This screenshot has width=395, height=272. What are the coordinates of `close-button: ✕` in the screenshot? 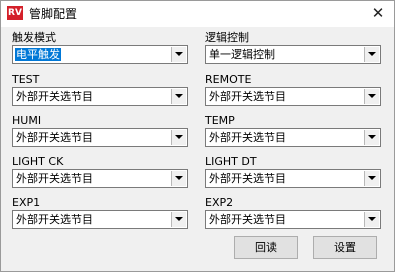 It's located at (378, 14).